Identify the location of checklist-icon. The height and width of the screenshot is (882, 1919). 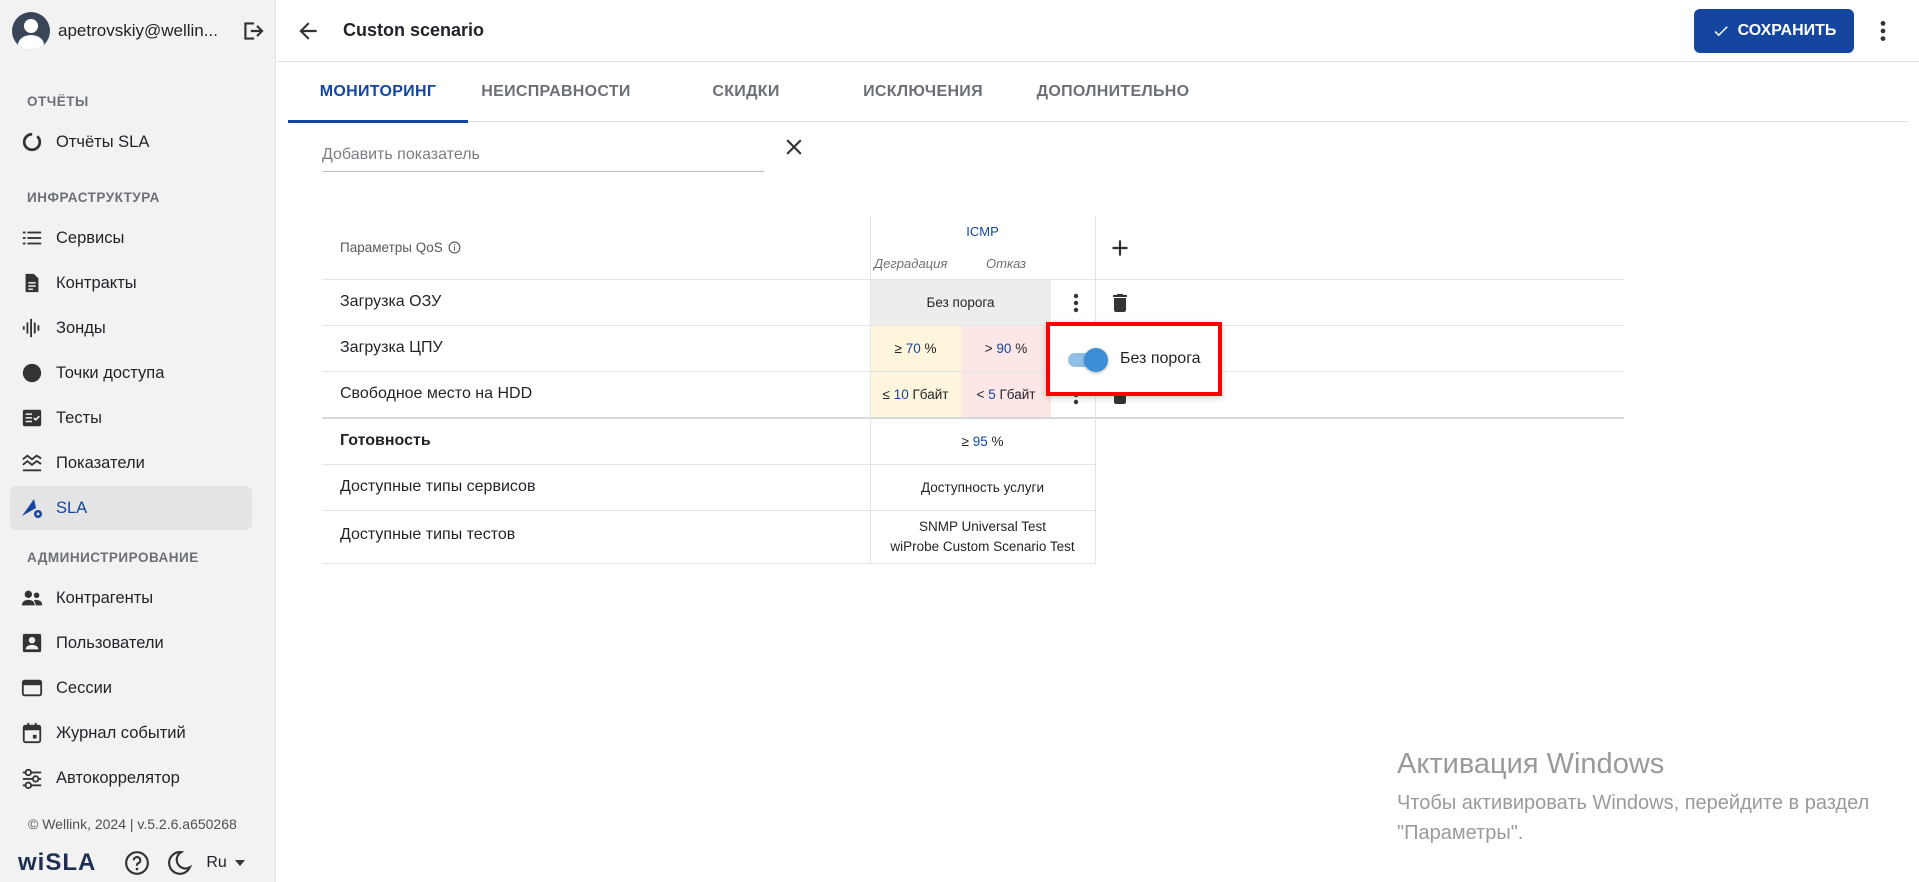
(32, 418).